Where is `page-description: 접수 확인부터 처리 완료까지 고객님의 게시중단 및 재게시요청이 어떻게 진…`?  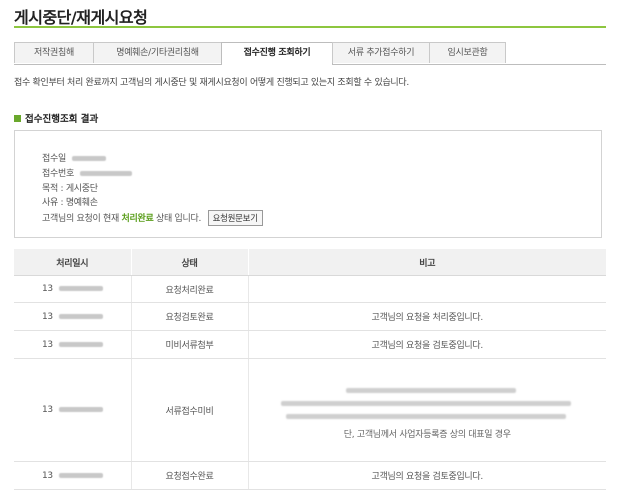
page-description: 접수 확인부터 처리 완료까지 고객님의 게시중단 및 재게시요청이 어떻게 진… is located at coordinates (211, 83).